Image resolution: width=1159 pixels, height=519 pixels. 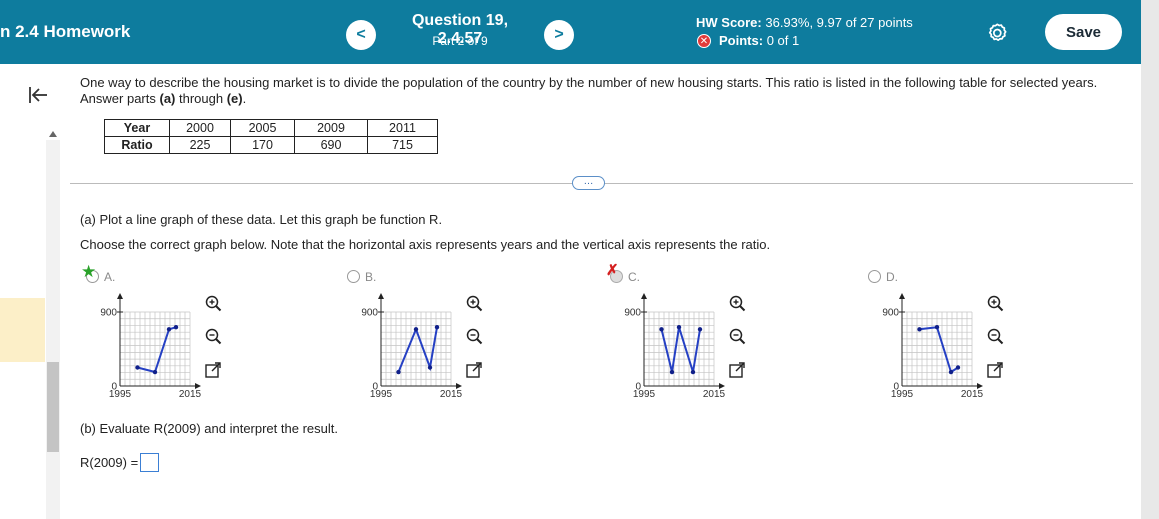 I want to click on answer-row: R(2009) =, so click(x=120, y=462).